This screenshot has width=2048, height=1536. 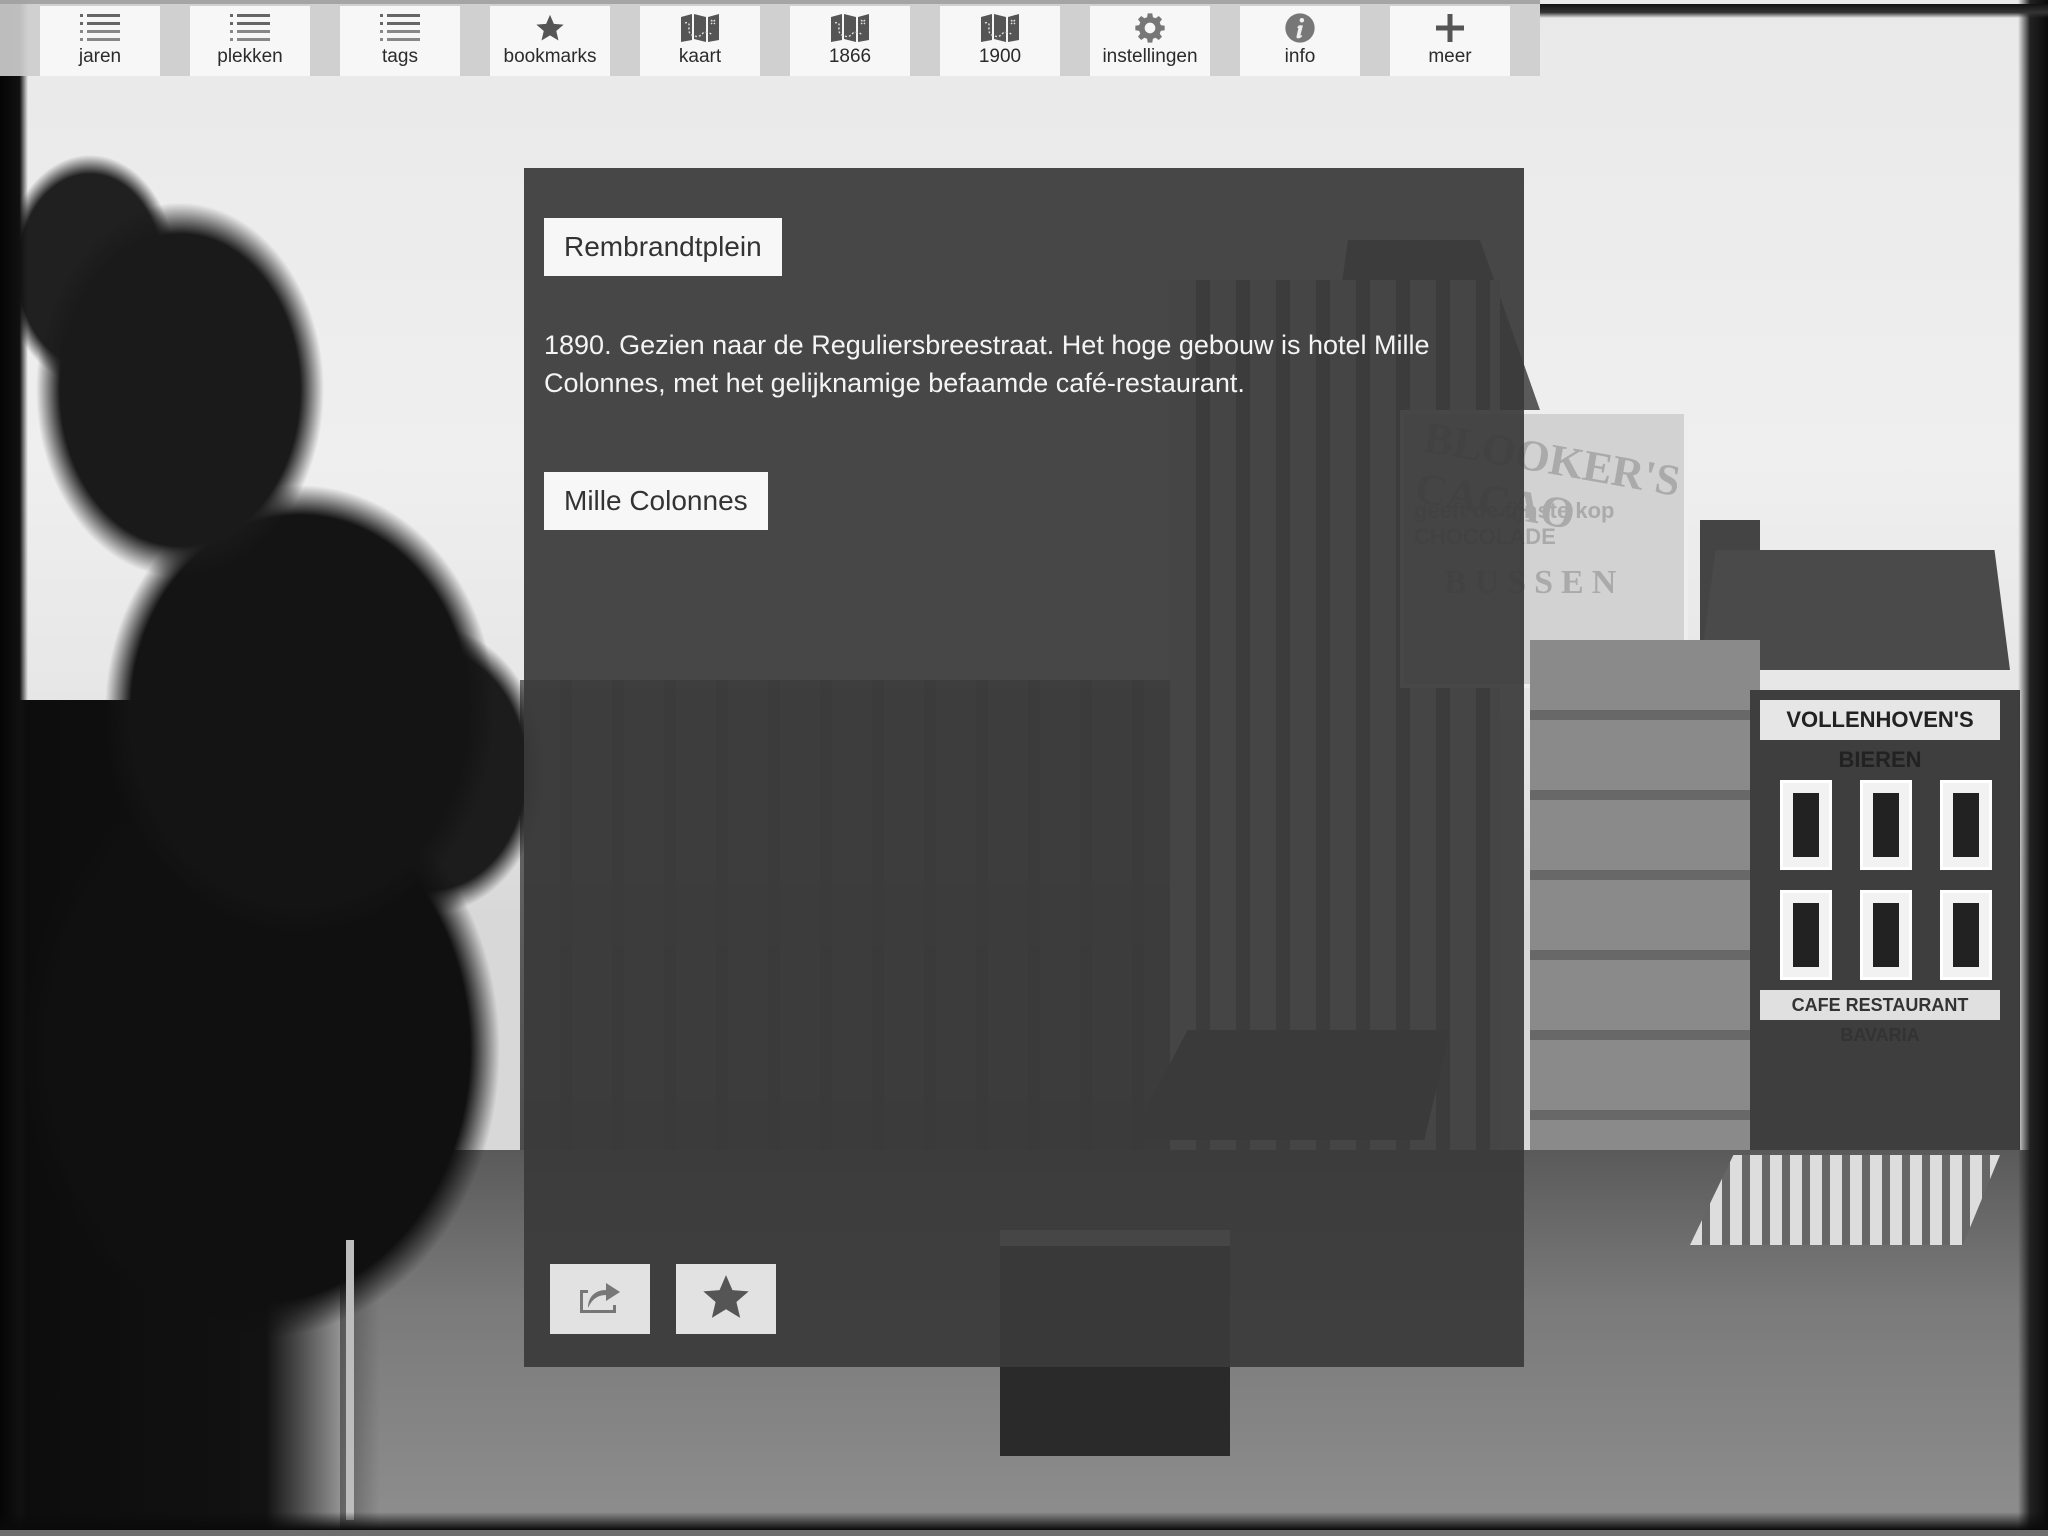 What do you see at coordinates (1845, 1200) in the screenshot?
I see `photo-striped-awning` at bounding box center [1845, 1200].